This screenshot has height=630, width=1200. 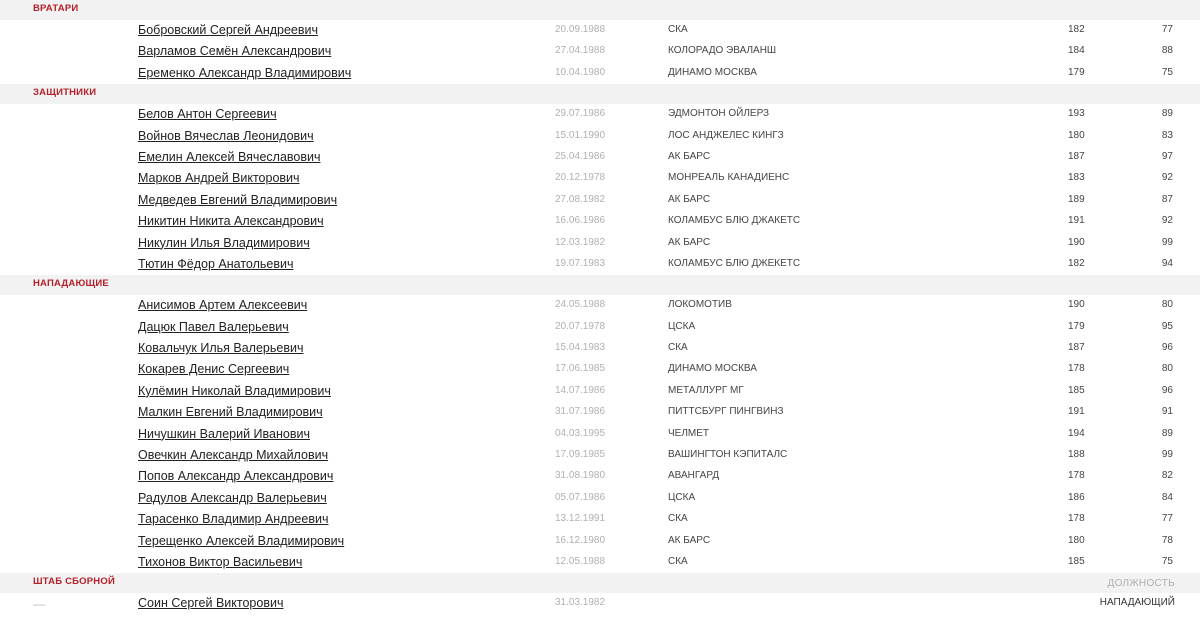 What do you see at coordinates (235, 476) in the screenshot?
I see `player-name-link: Попов Александр Александрович` at bounding box center [235, 476].